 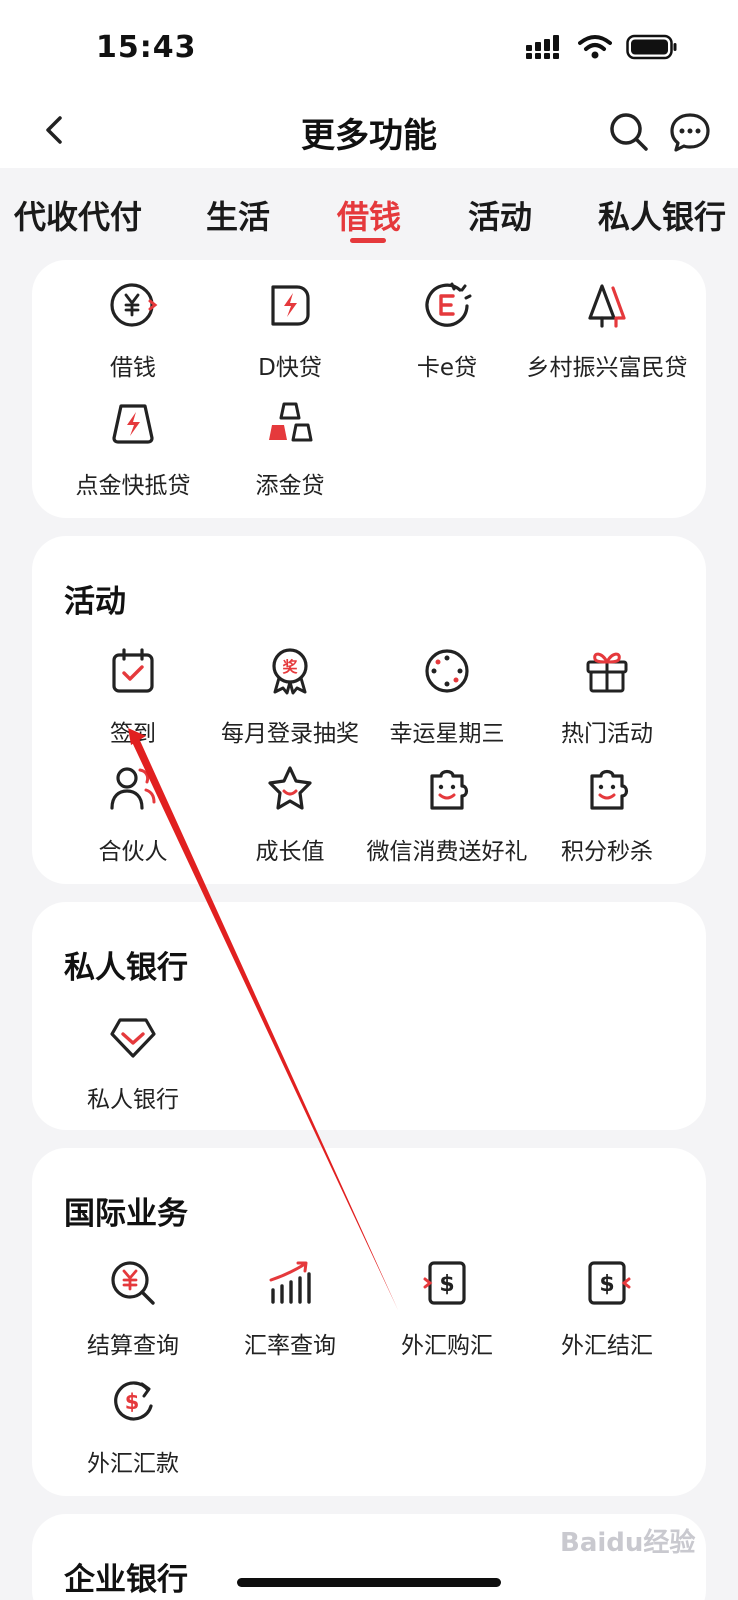 What do you see at coordinates (369, 1582) in the screenshot?
I see `home-indicator` at bounding box center [369, 1582].